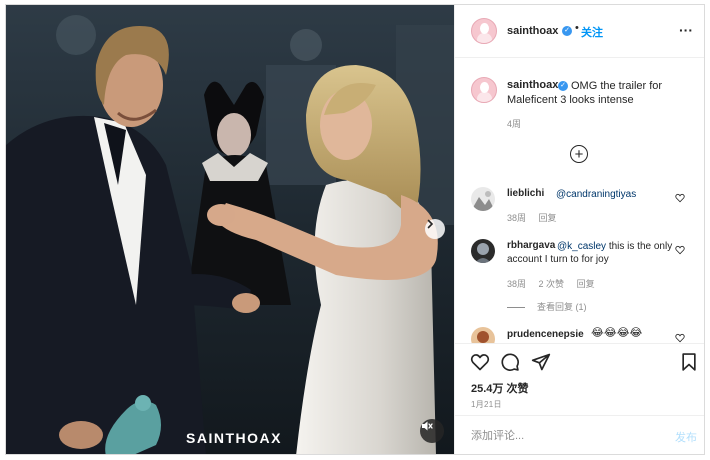 This screenshot has width=710, height=460. Describe the element at coordinates (545, 334) in the screenshot. I see `comment-username: prudencenepsie` at that location.